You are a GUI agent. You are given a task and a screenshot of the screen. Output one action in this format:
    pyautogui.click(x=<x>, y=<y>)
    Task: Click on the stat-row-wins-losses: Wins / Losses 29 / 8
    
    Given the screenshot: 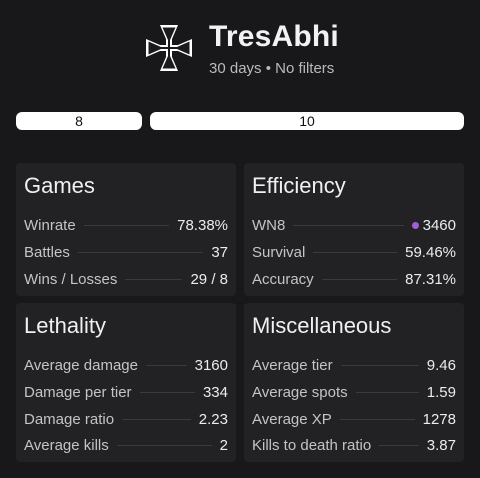 What is the action you would take?
    pyautogui.click(x=126, y=279)
    